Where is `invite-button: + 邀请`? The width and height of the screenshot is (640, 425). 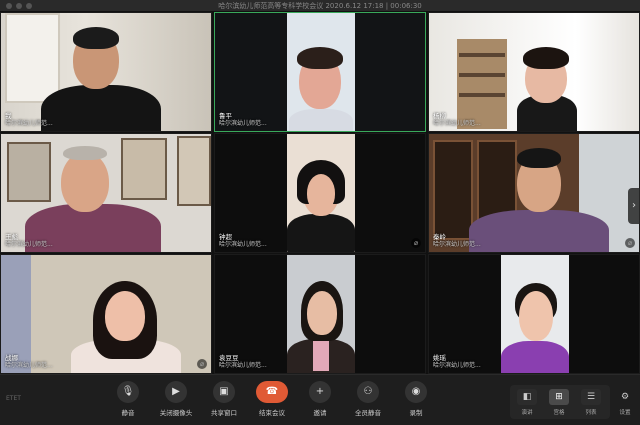 invite-button: + 邀请 is located at coordinates (320, 399).